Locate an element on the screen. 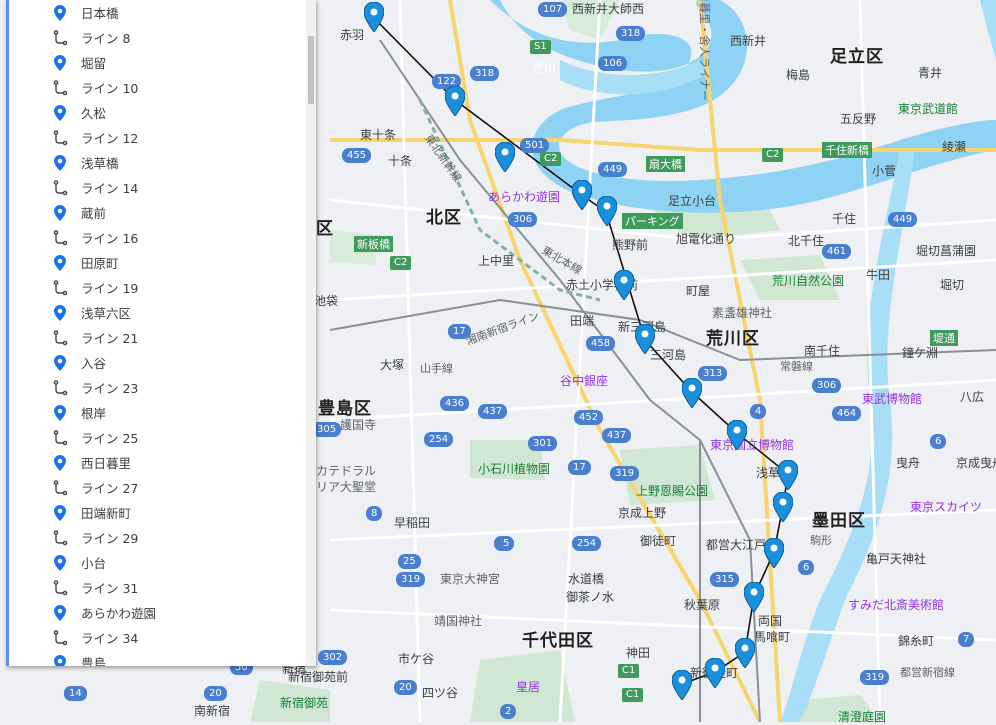 The height and width of the screenshot is (725, 996). panel-scrollbar-thumb is located at coordinates (311, 70).